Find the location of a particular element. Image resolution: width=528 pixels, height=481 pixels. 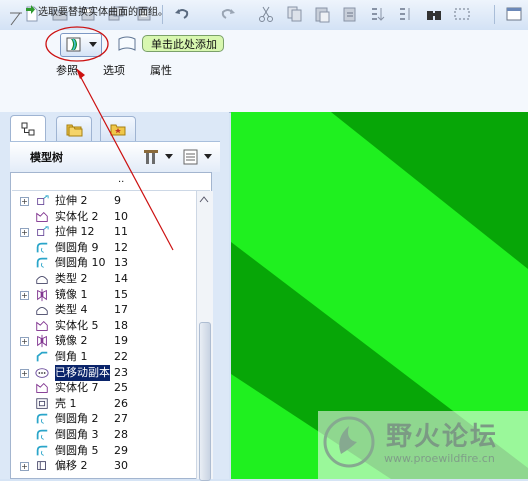

tree-item: 实体化 2 10 is located at coordinates (104, 217).